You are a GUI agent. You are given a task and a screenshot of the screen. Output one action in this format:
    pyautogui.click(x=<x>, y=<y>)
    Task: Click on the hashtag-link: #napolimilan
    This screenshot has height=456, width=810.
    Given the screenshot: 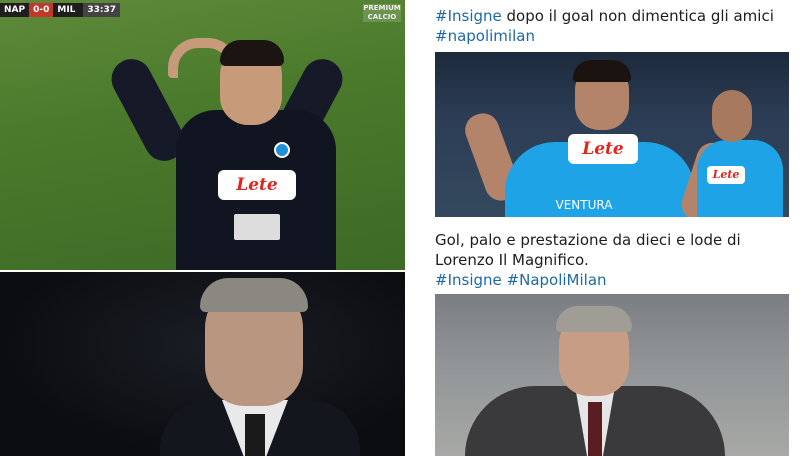 What is the action you would take?
    pyautogui.click(x=485, y=36)
    